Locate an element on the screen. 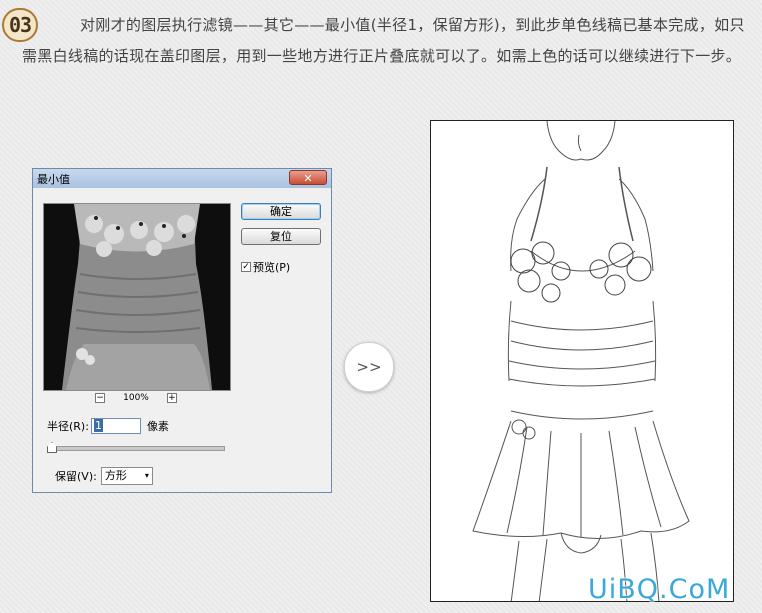 The height and width of the screenshot is (613, 762). preview-toggle: ✓ 预览(P) is located at coordinates (265, 267).